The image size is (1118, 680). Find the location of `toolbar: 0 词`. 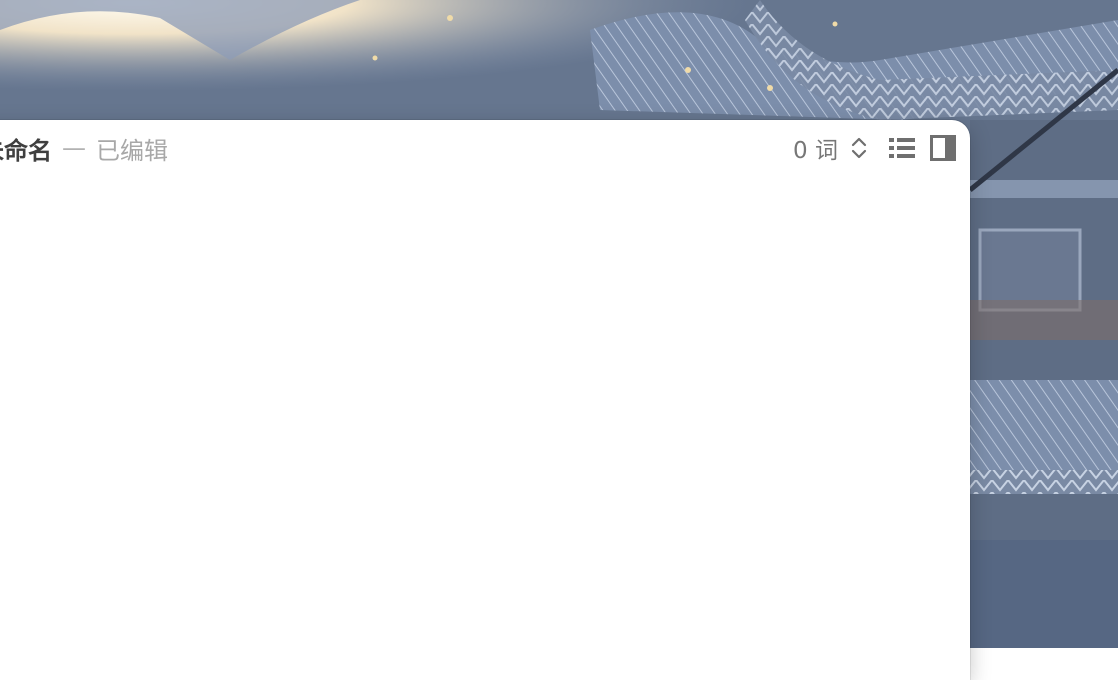

toolbar: 0 词 is located at coordinates (874, 148).